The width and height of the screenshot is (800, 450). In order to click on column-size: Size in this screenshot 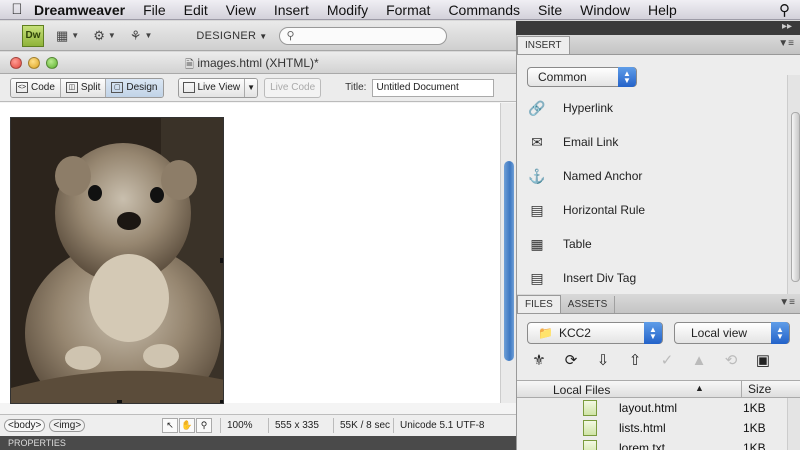, I will do `click(756, 389)`.